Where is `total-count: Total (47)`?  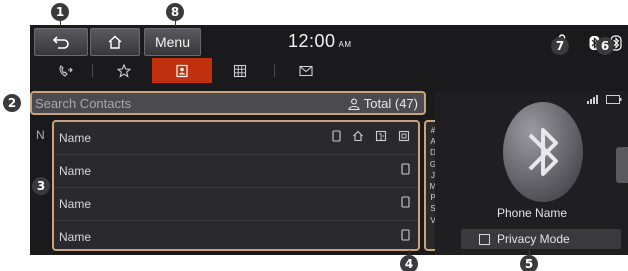
total-count: Total (47) is located at coordinates (390, 103).